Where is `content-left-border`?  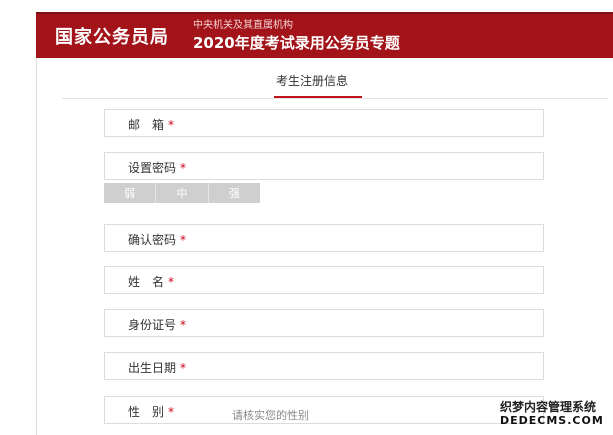 content-left-border is located at coordinates (36, 246).